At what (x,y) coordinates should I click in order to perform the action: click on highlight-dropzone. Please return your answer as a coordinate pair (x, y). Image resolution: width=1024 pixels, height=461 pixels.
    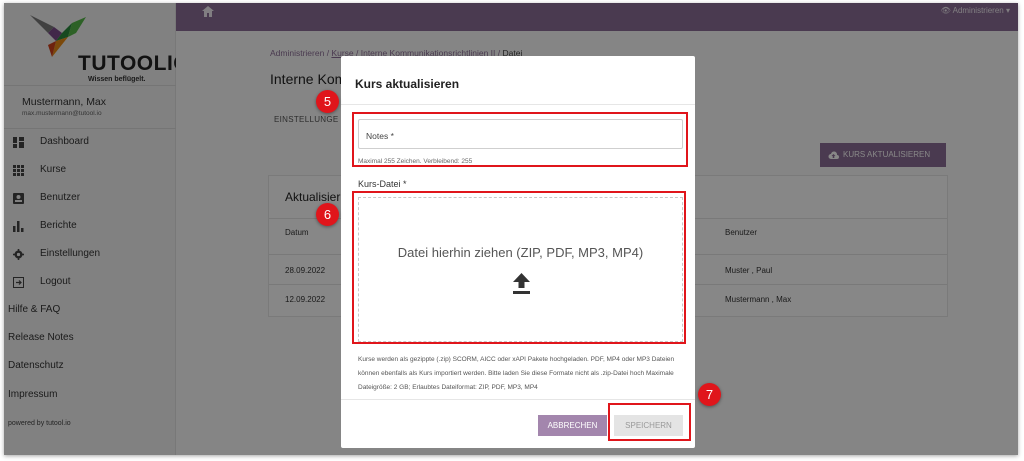
    Looking at the image, I should click on (519, 267).